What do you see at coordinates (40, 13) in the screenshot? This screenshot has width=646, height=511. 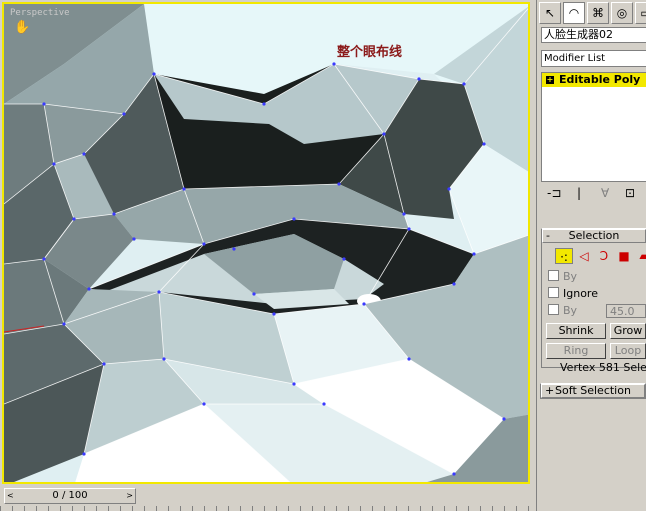 I see `viewport-label: Perspective` at bounding box center [40, 13].